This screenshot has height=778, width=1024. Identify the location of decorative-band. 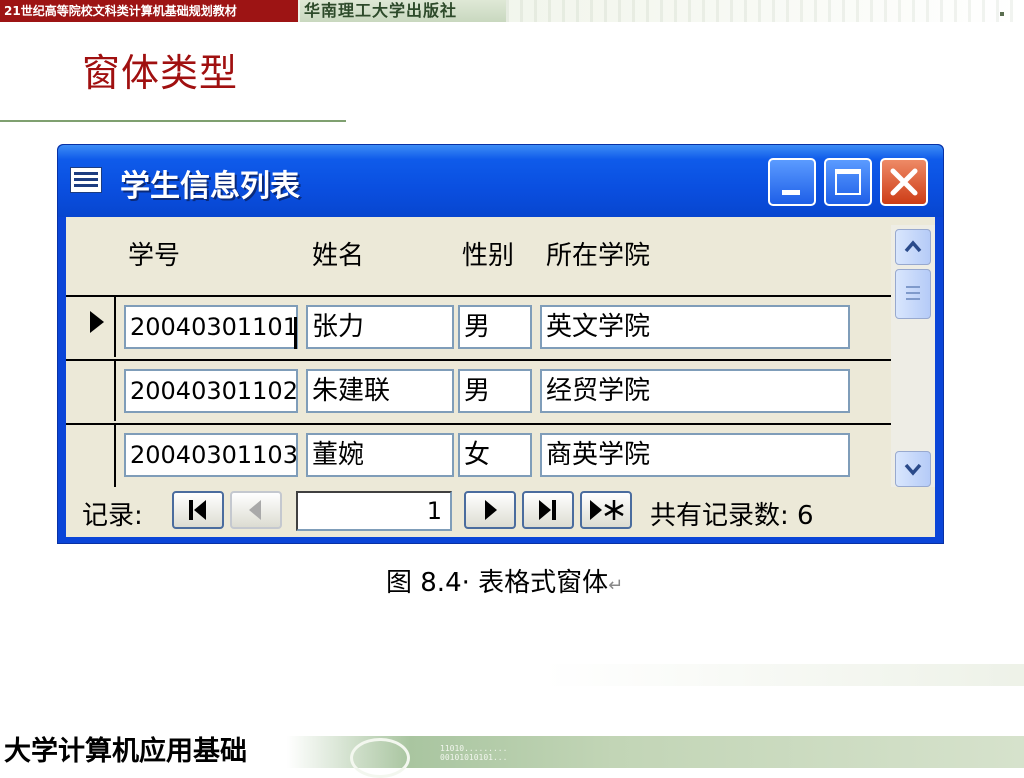
(784, 675).